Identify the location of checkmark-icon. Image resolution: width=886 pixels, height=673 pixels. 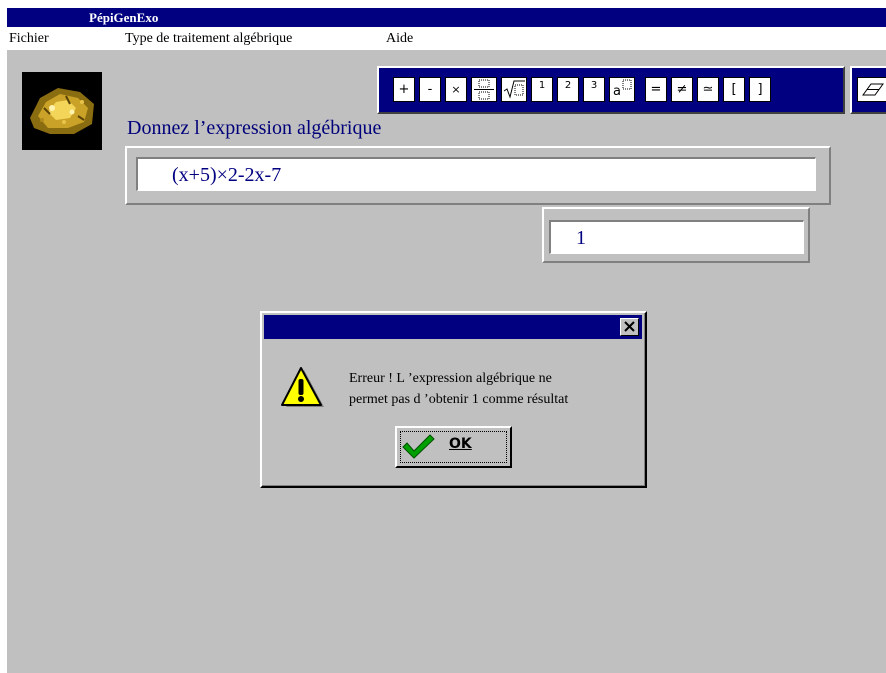
(418, 446).